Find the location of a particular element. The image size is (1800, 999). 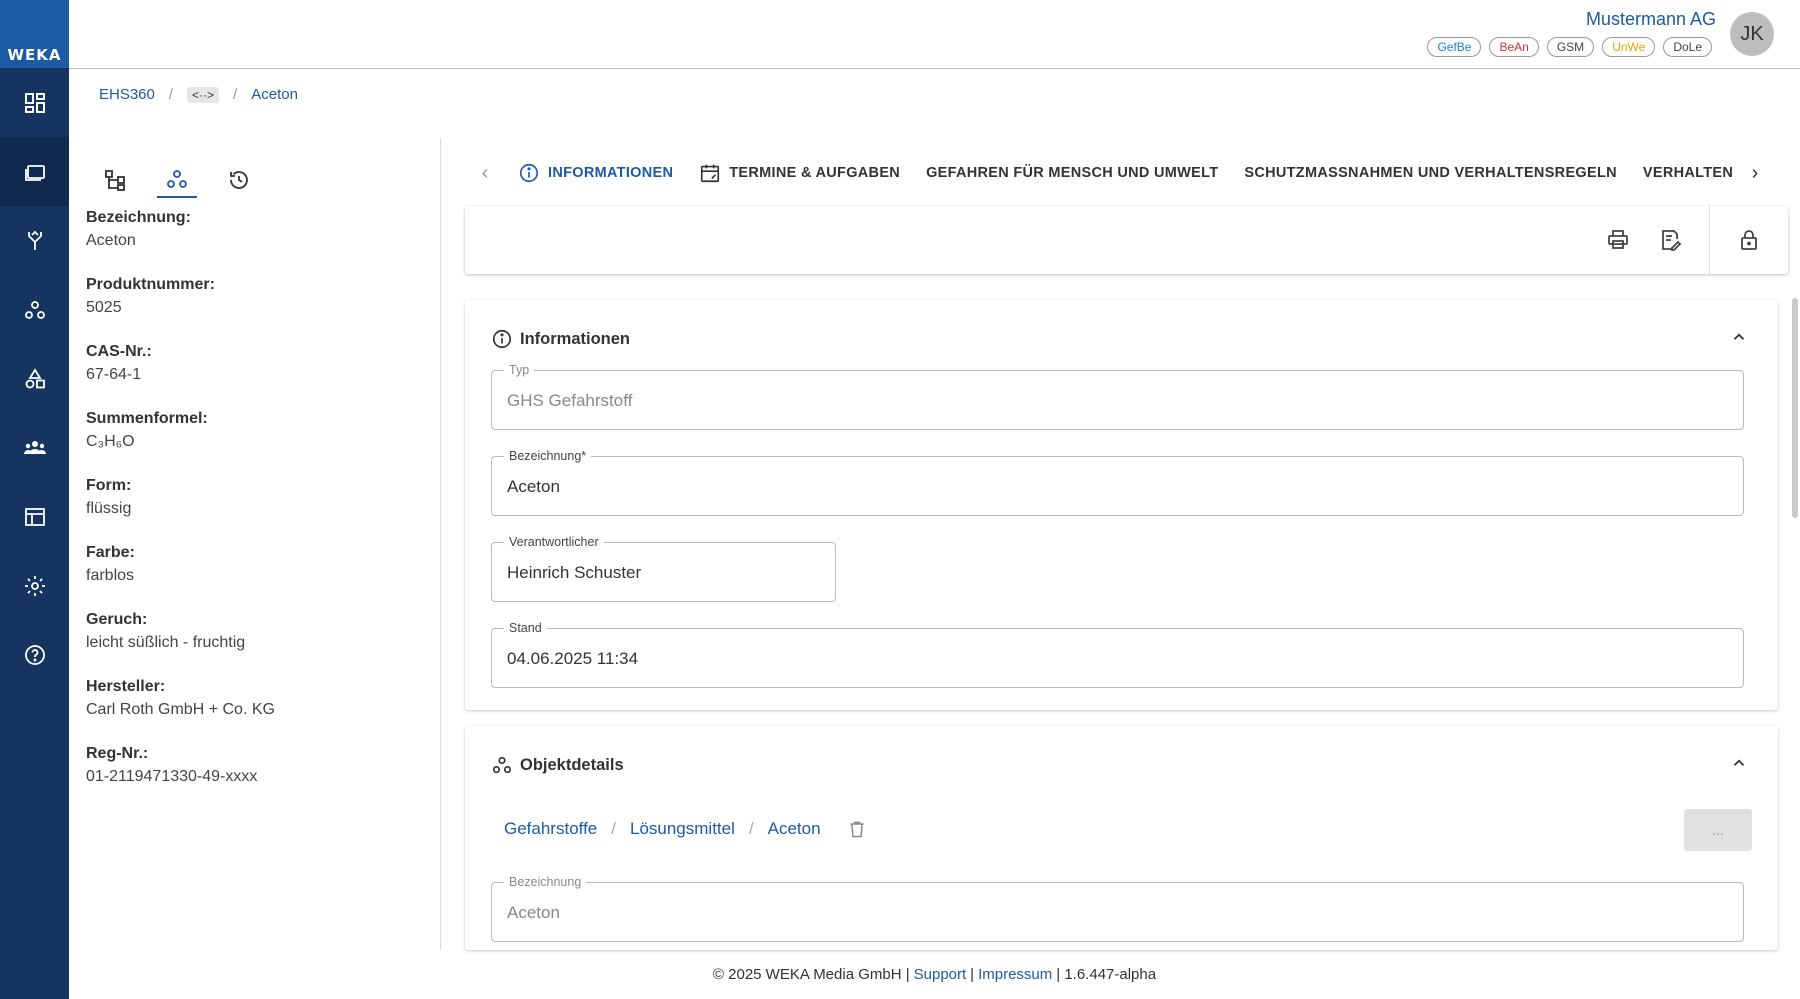

badge-gsm: GSM is located at coordinates (1570, 47).